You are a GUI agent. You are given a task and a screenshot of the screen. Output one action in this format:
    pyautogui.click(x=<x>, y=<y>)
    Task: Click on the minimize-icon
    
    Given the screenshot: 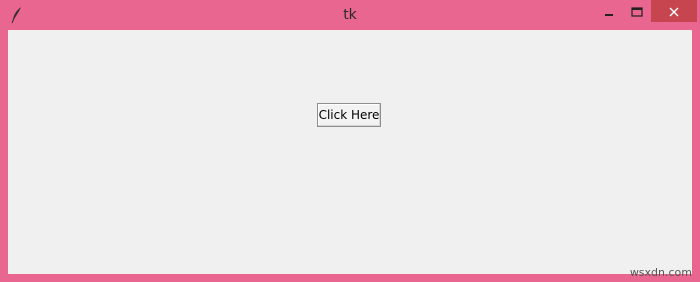 What is the action you would take?
    pyautogui.click(x=609, y=11)
    